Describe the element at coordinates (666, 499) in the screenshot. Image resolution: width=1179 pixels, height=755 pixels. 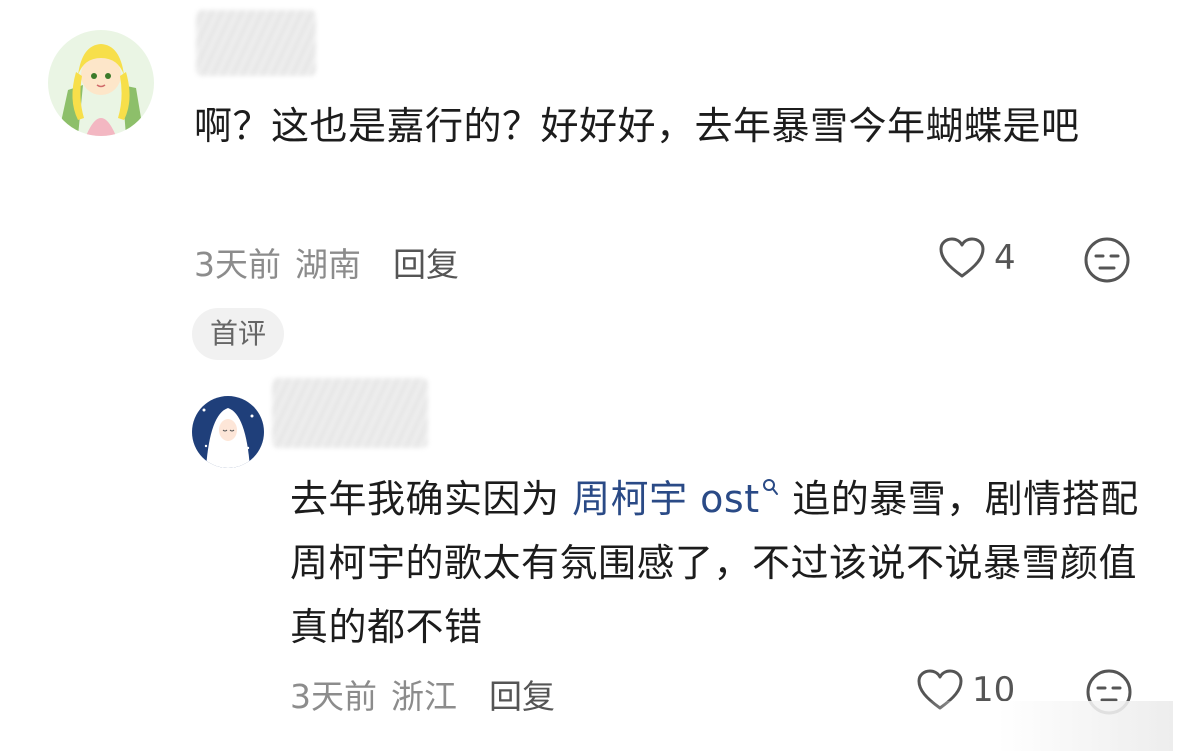
I see `topic-link-label: 周柯宇 ost` at that location.